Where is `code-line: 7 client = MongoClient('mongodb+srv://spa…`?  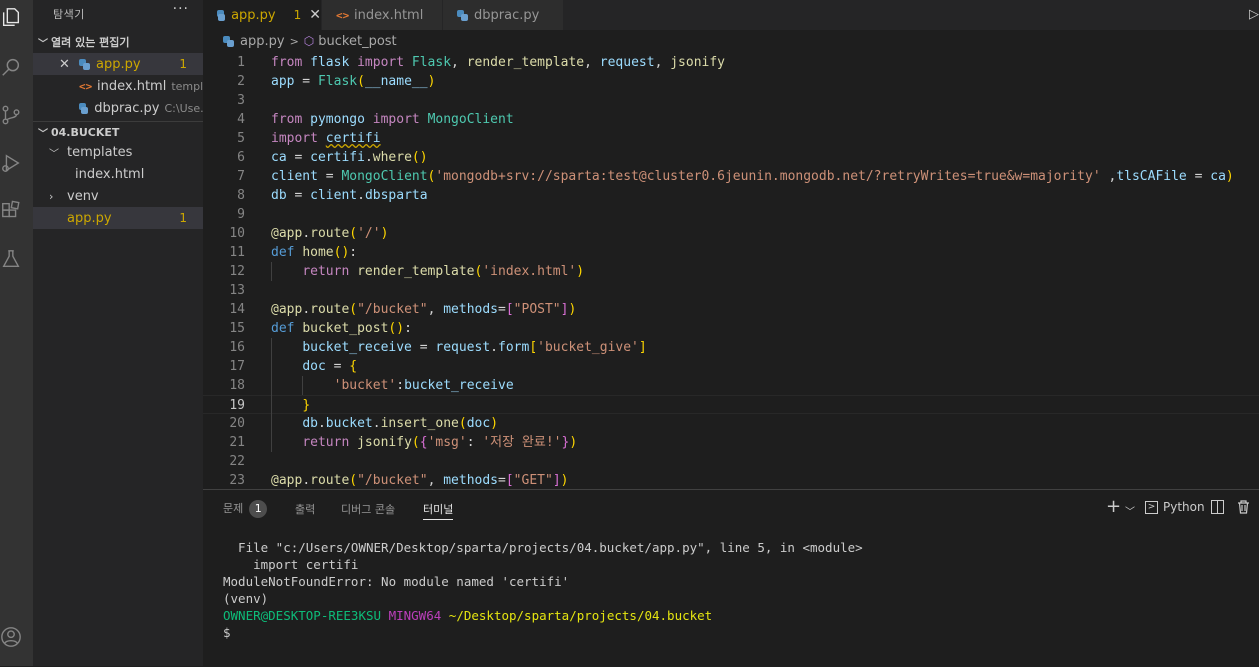
code-line: 7 client = MongoClient('mongodb+srv://spa… is located at coordinates (731, 176).